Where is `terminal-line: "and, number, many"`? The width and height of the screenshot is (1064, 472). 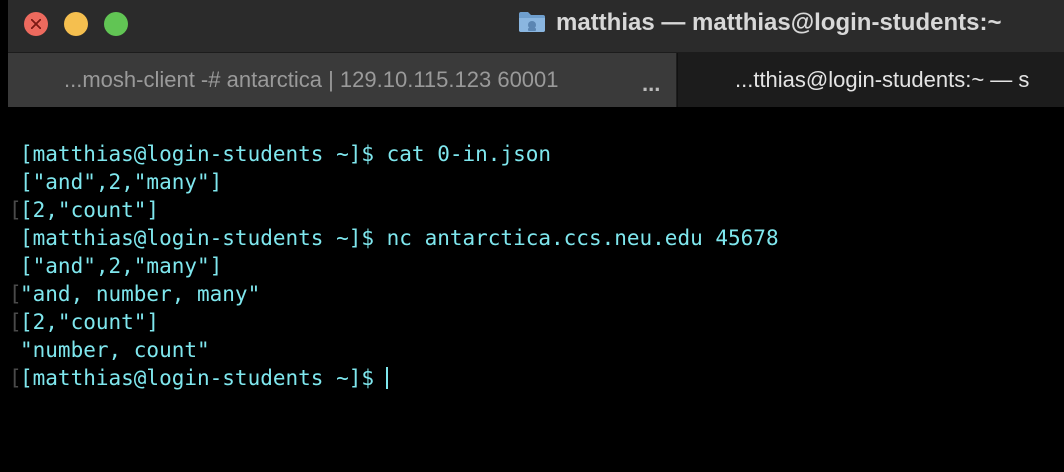
terminal-line: "and, number, many" is located at coordinates (140, 294).